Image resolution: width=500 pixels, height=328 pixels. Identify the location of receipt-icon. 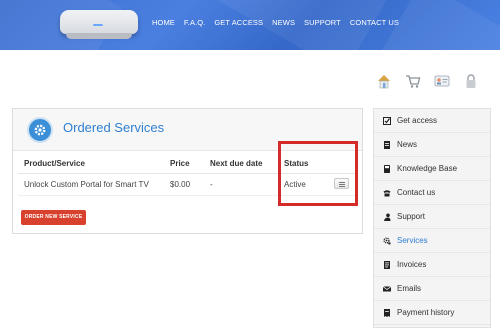
(387, 312).